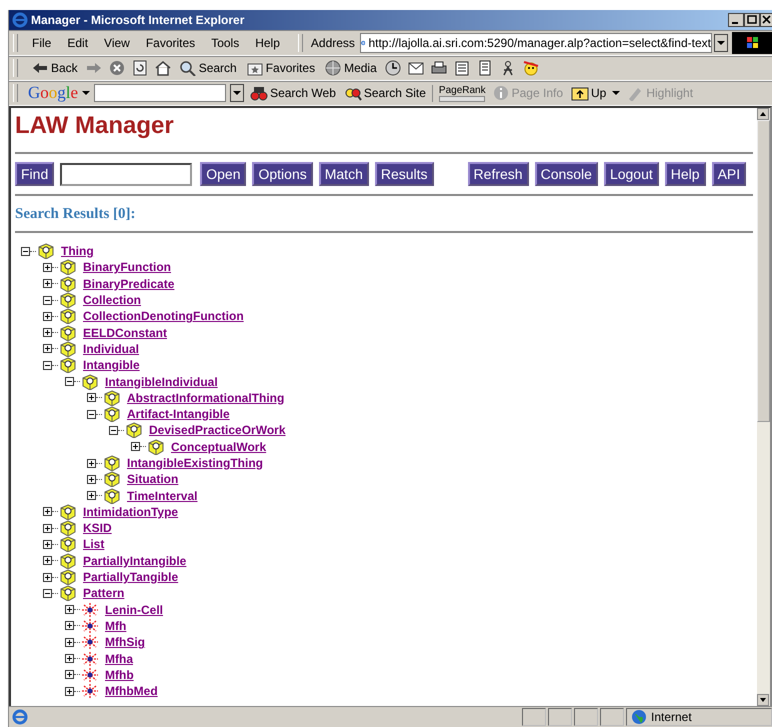 The width and height of the screenshot is (772, 727). Describe the element at coordinates (113, 349) in the screenshot. I see `tree-link: Individual` at that location.